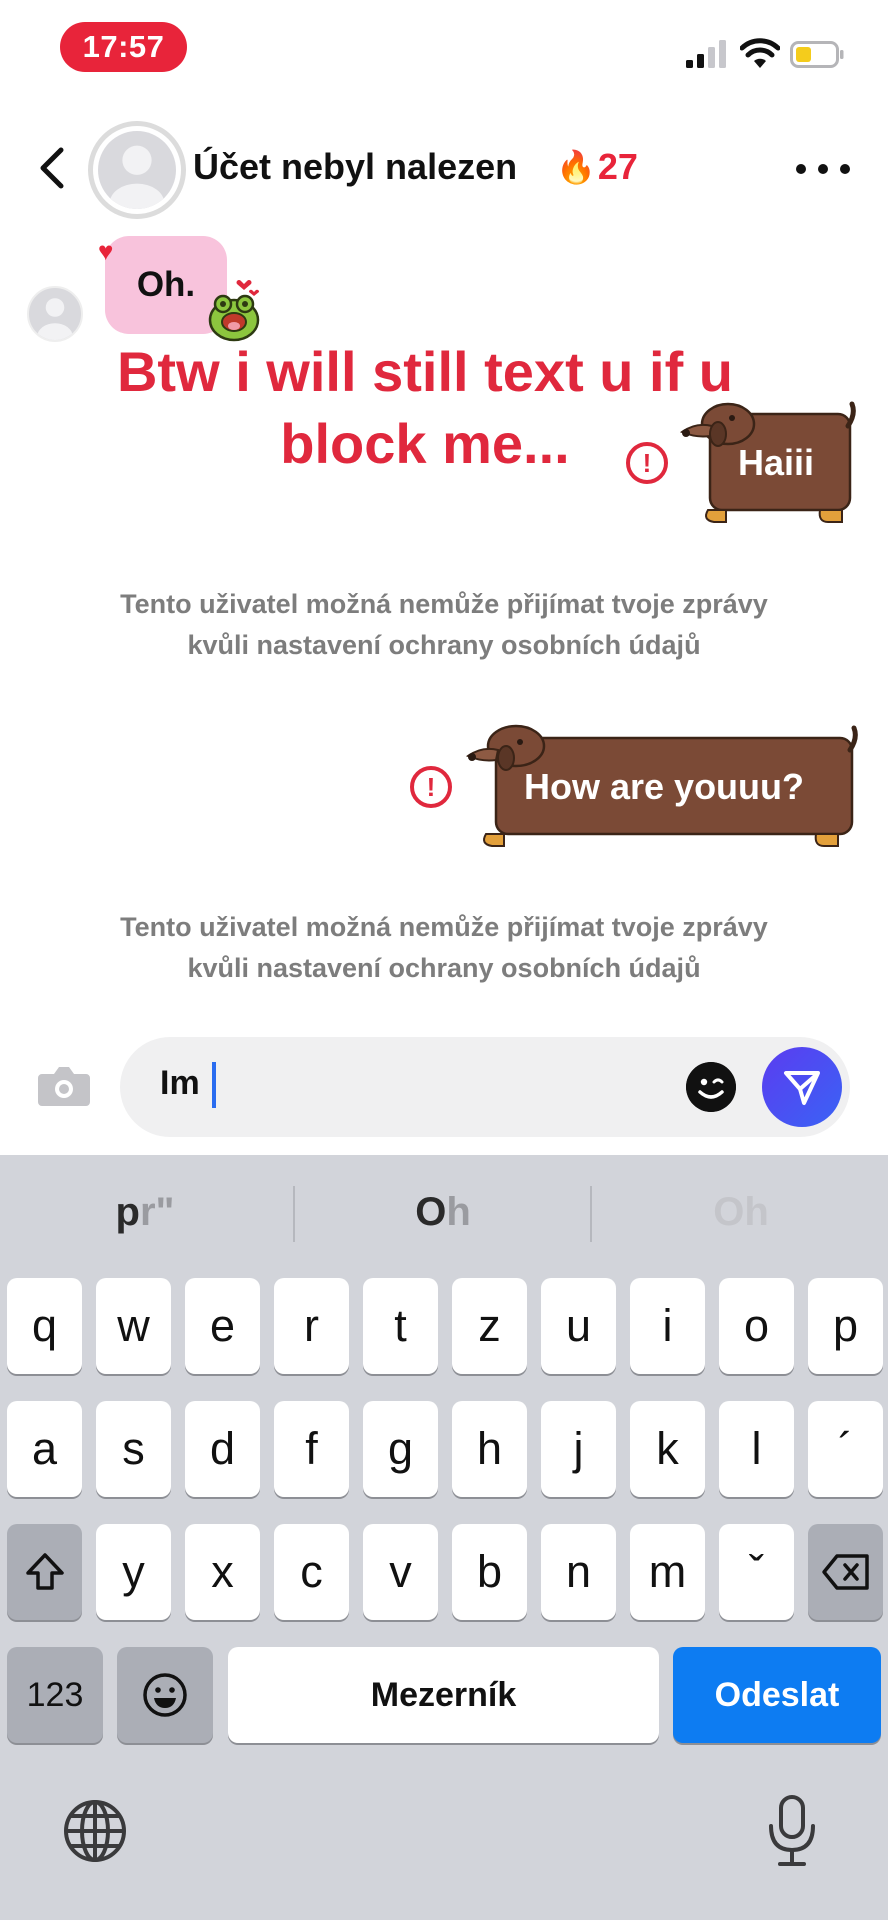 This screenshot has width=888, height=1920. Describe the element at coordinates (222, 1572) in the screenshot. I see `key-x: x` at that location.